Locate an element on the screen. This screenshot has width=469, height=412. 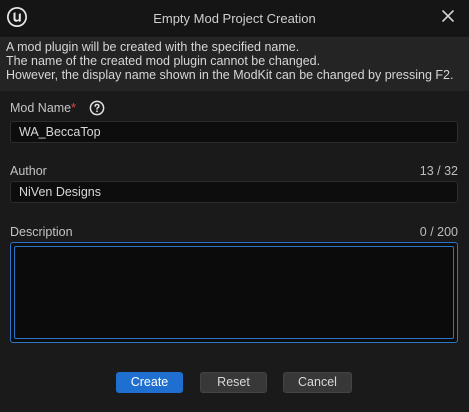
required-marker: * is located at coordinates (74, 108).